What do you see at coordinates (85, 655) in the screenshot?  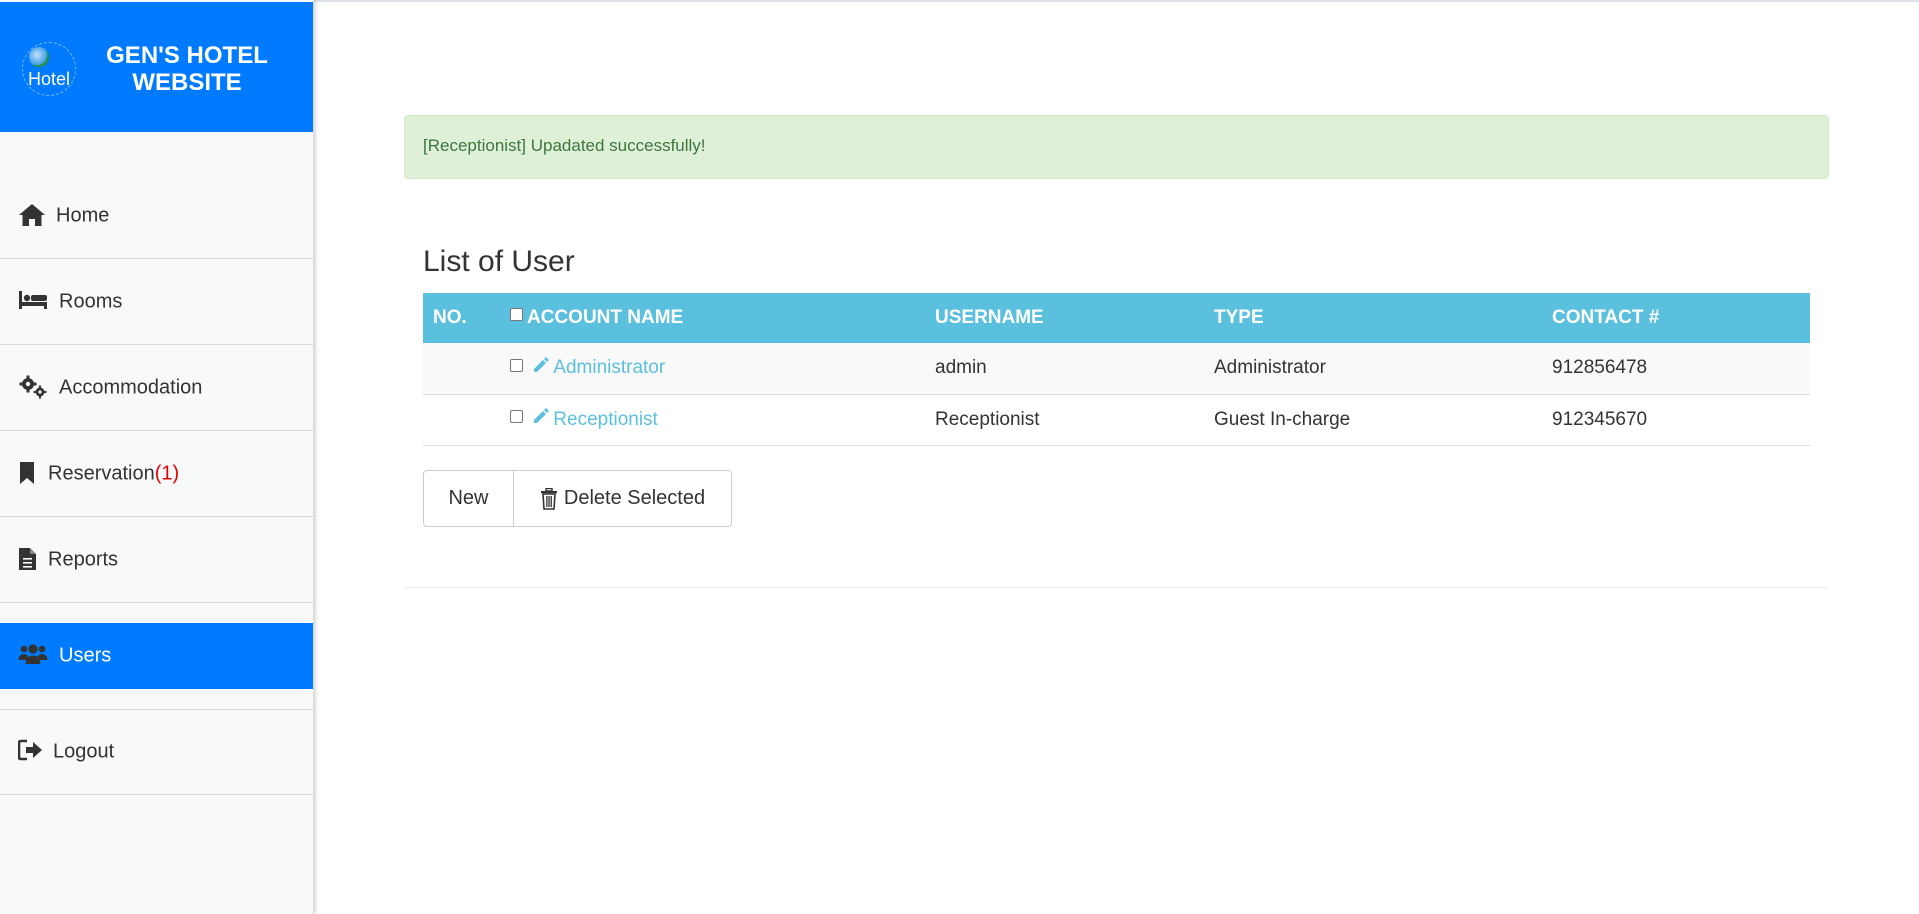 I see `sidebar-item-label: Users` at bounding box center [85, 655].